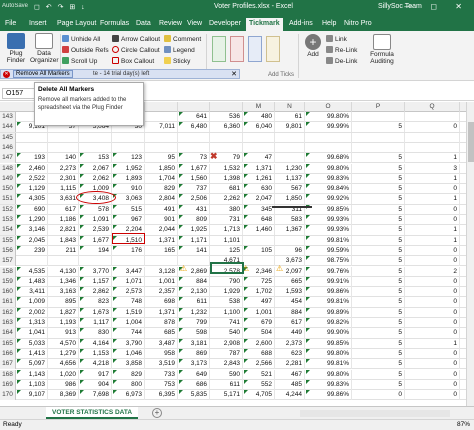 The height and width of the screenshot is (430, 474). I want to click on table-cell: 454, so click(290, 302).